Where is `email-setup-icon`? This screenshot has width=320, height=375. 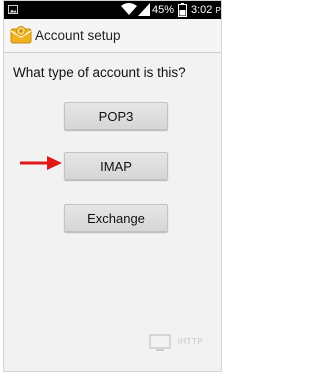 email-setup-icon is located at coordinates (21, 35).